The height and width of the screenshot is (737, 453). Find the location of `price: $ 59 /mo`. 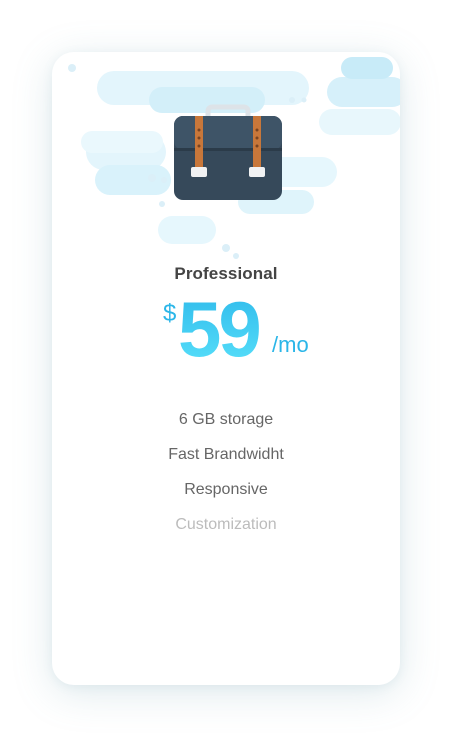

price: $ 59 /mo is located at coordinates (226, 329).